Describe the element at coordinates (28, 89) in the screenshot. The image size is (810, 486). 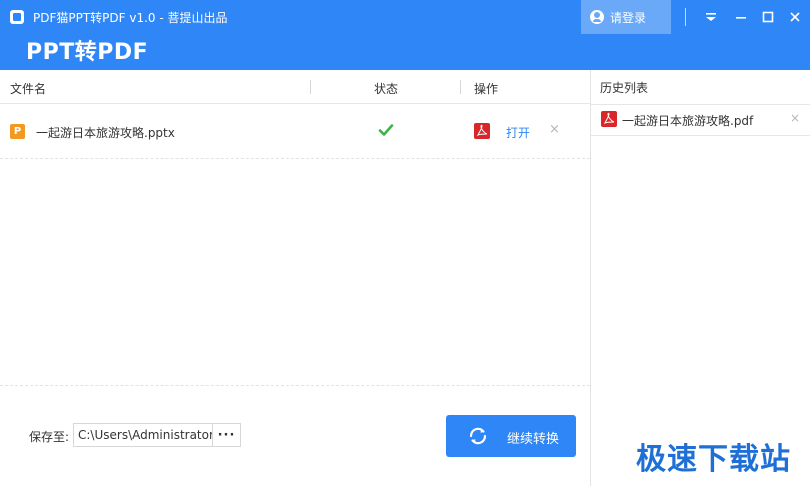
I see `column-header-filename: 文件名` at that location.